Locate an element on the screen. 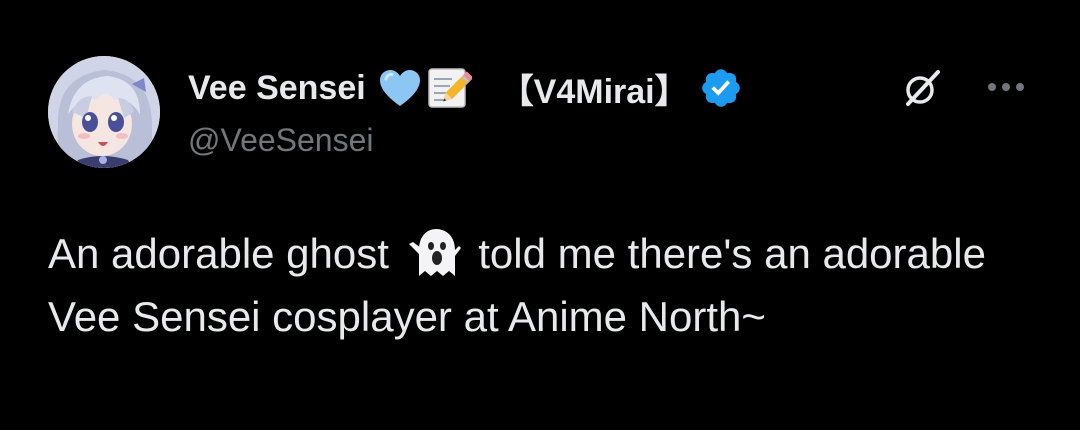  more-options-icon is located at coordinates (1006, 87).